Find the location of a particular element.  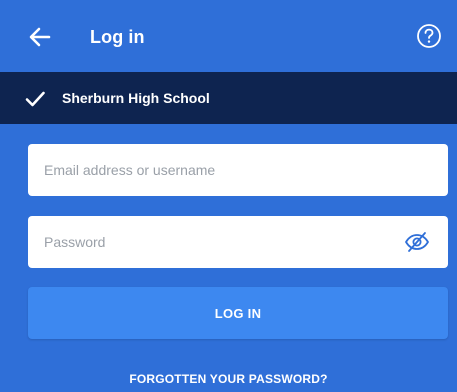

page-title: Log in is located at coordinates (117, 37).